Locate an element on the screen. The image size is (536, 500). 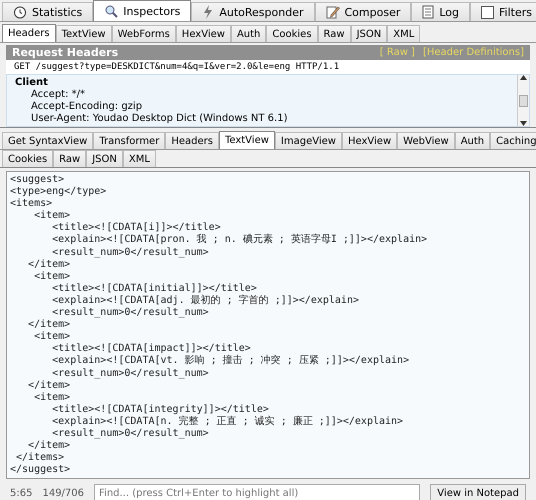
group-label: Client is located at coordinates (32, 82).